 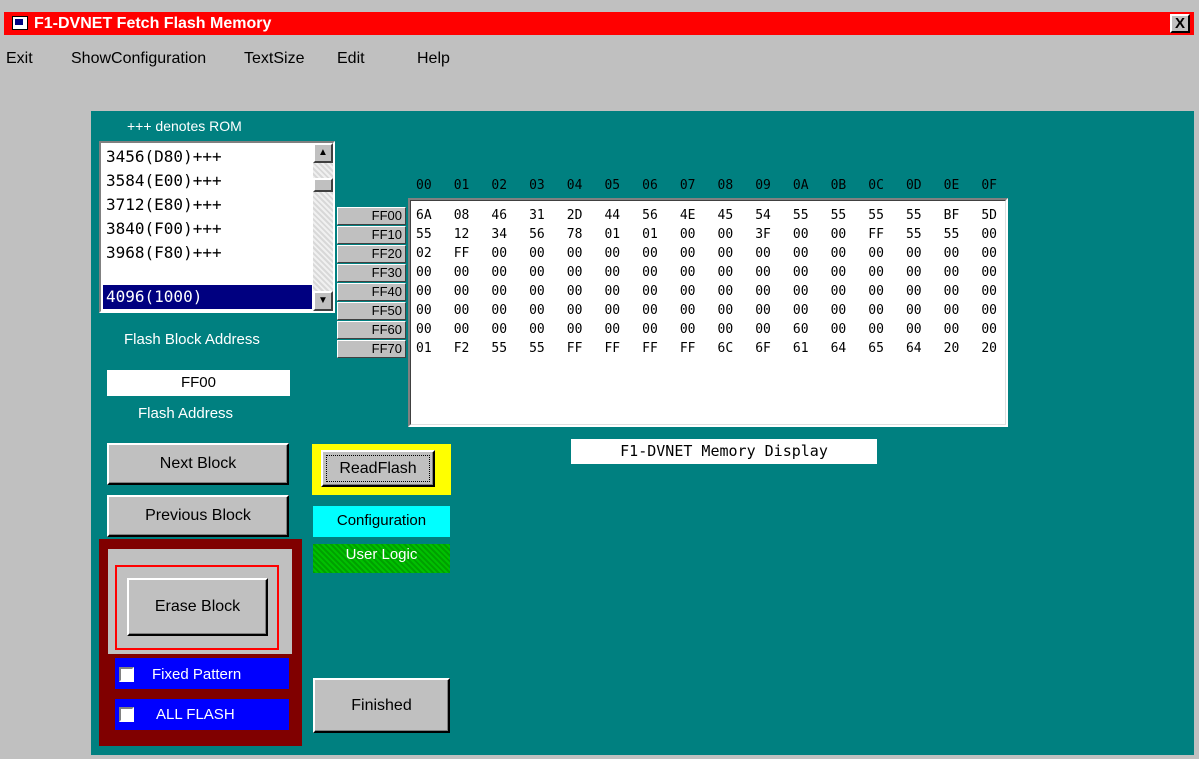 I want to click on all-flash-label: ALL FLASH, so click(x=195, y=714).